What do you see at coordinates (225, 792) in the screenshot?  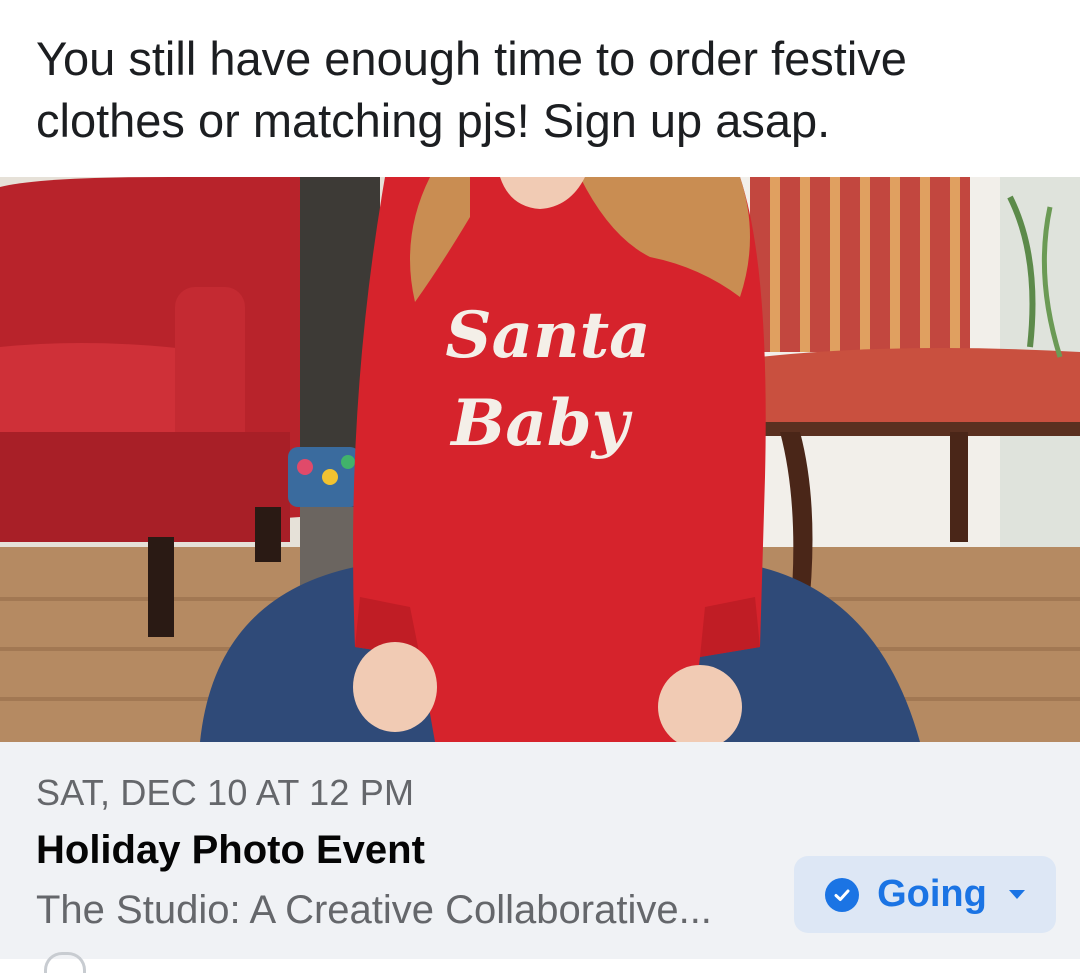 I see `event-date: SAT, DEC 10 AT 12 PM` at bounding box center [225, 792].